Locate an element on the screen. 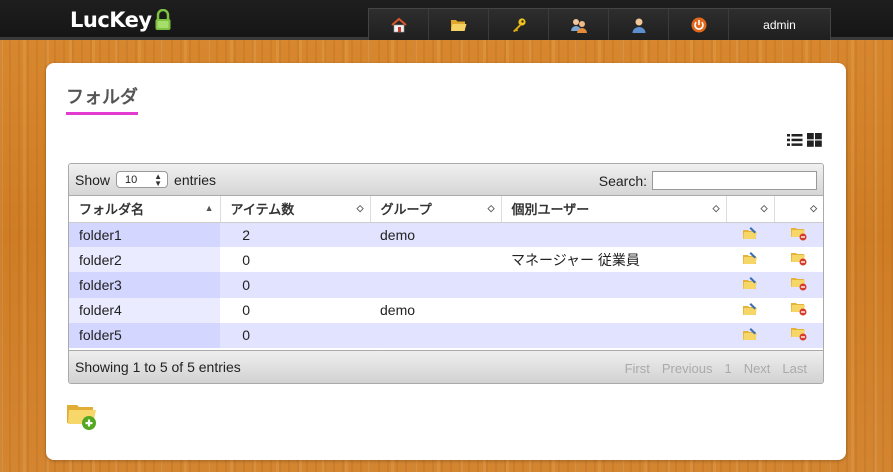  last-page-button: Last is located at coordinates (794, 368).